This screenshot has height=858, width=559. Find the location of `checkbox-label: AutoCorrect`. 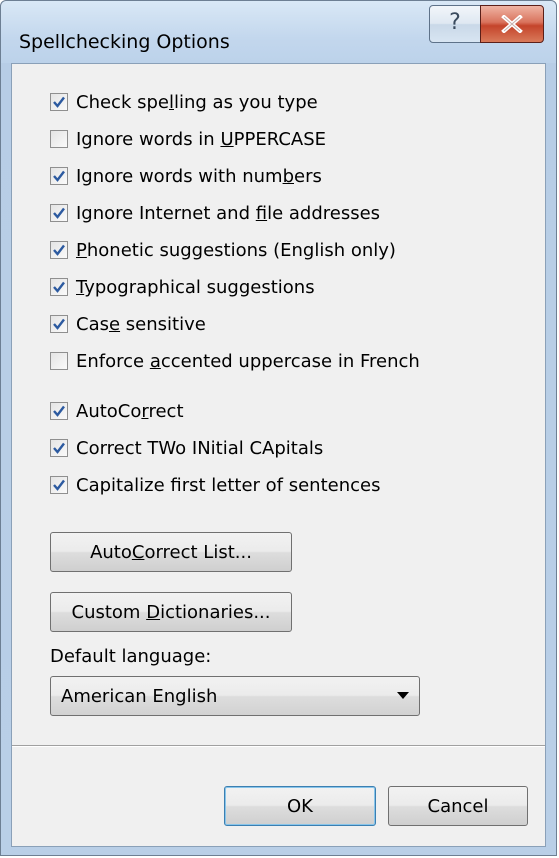

checkbox-label: AutoCorrect is located at coordinates (130, 411).